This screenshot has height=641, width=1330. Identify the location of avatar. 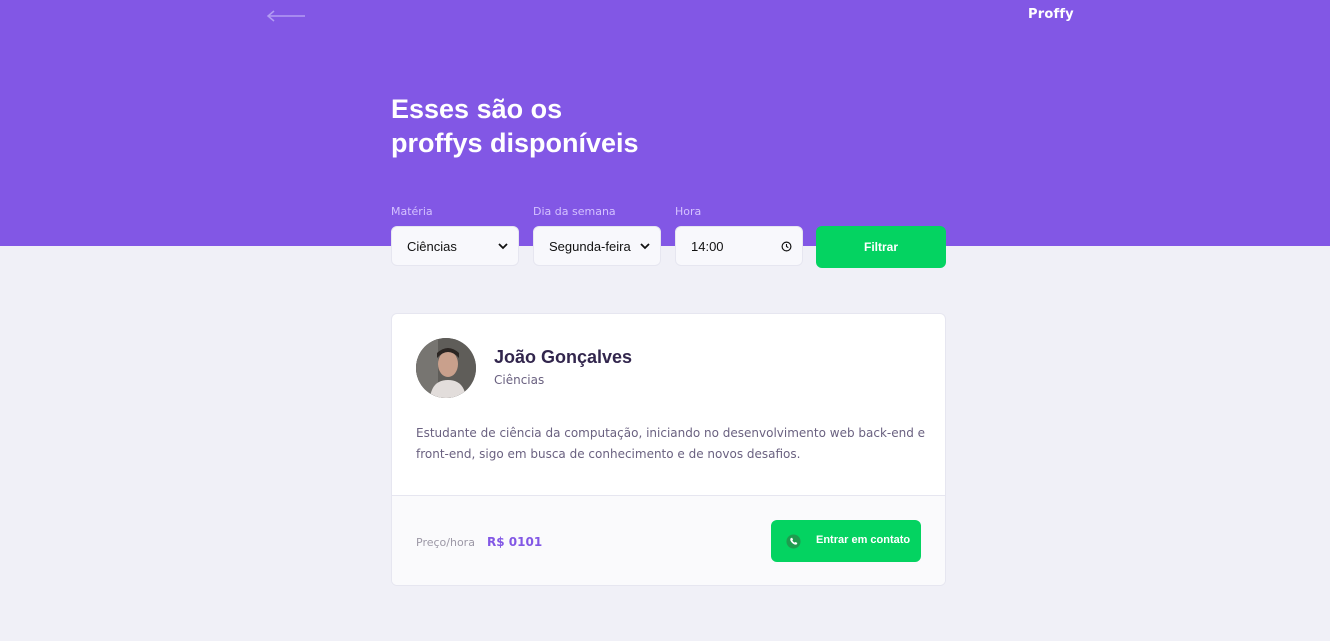
(446, 368).